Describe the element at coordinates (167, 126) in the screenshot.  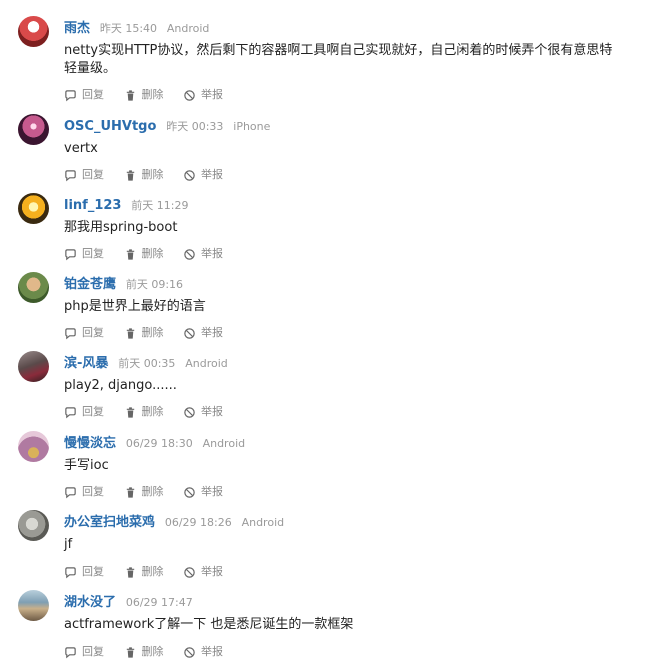
I see `comment-meta: OSC_UHVtgo 昨天 00:33 iPhone` at that location.